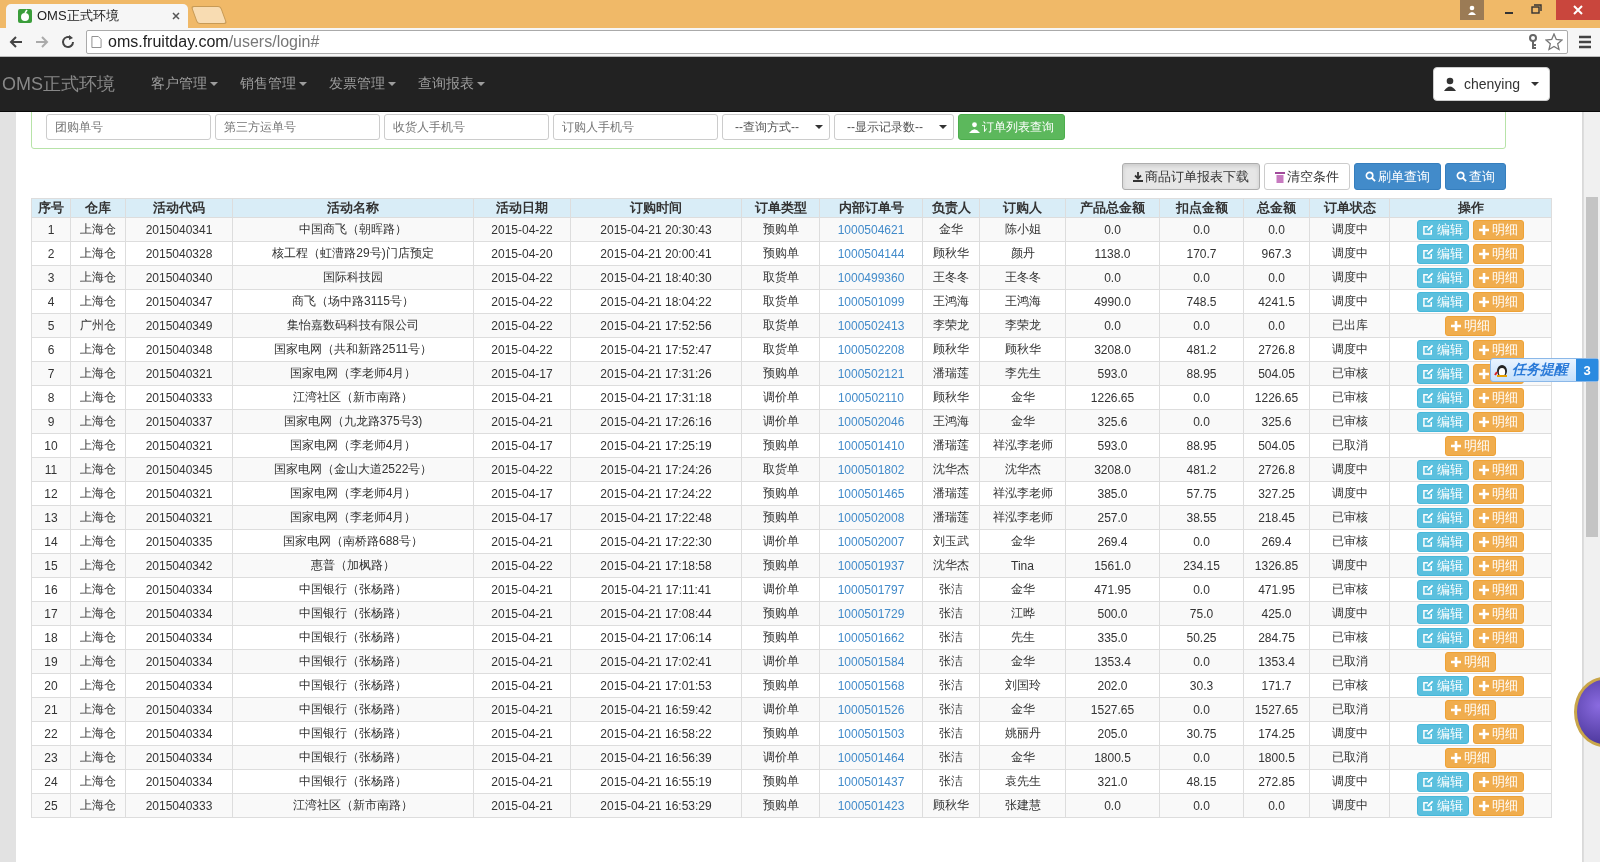 This screenshot has width=1600, height=862. Describe the element at coordinates (1554, 42) in the screenshot. I see `star-icon` at that location.